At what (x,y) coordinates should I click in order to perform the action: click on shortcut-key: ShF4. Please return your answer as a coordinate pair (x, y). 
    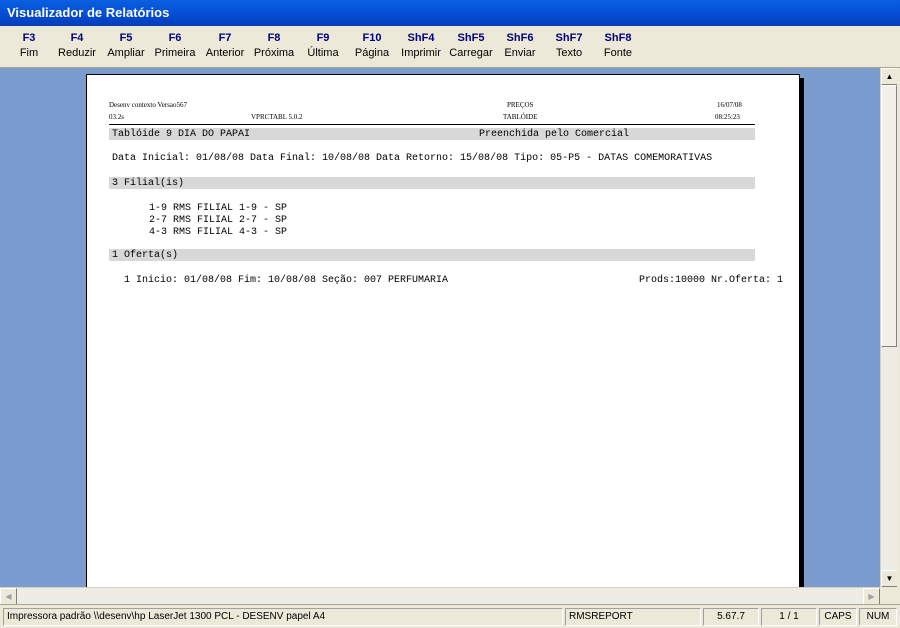
    Looking at the image, I should click on (421, 38).